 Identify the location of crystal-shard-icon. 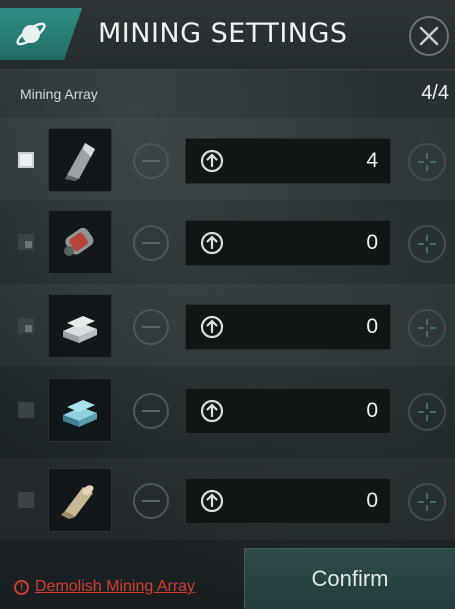
(80, 162).